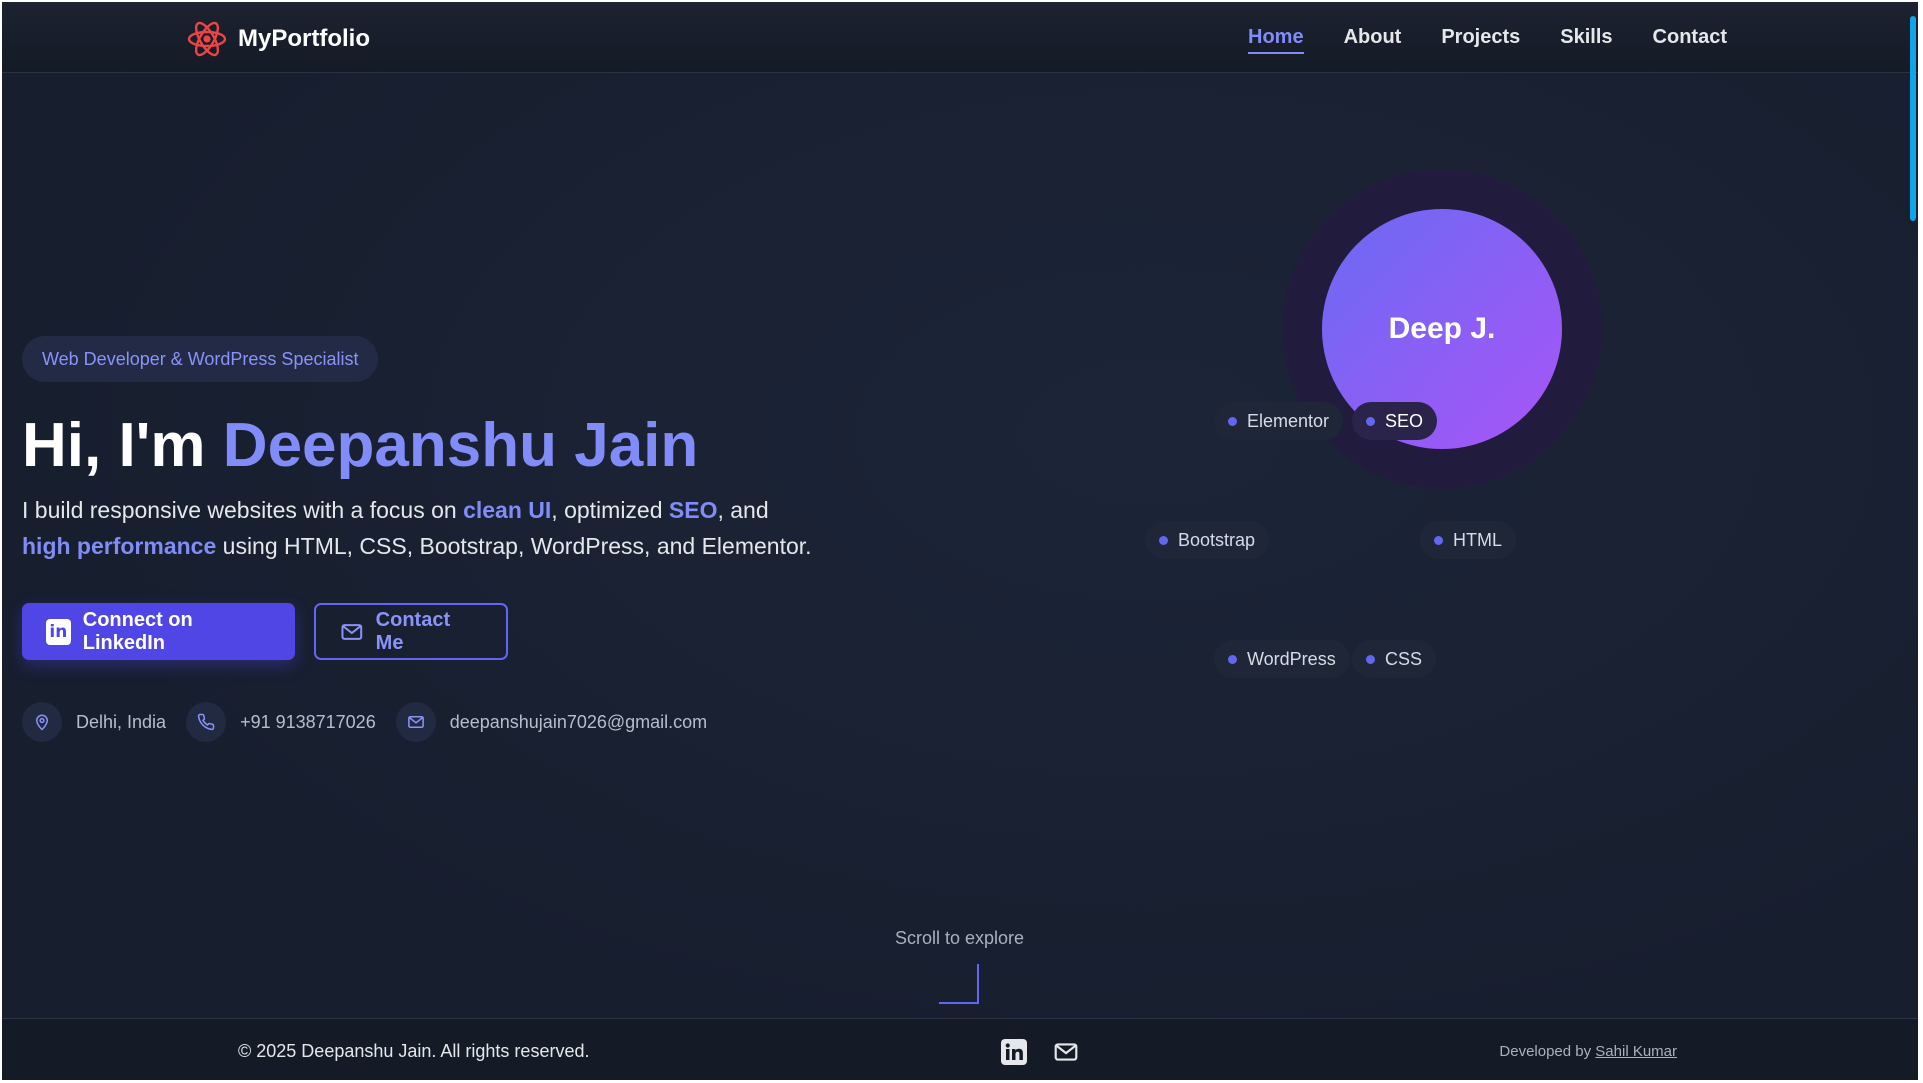 The image size is (1923, 1083). I want to click on nav-about: About, so click(1373, 40).